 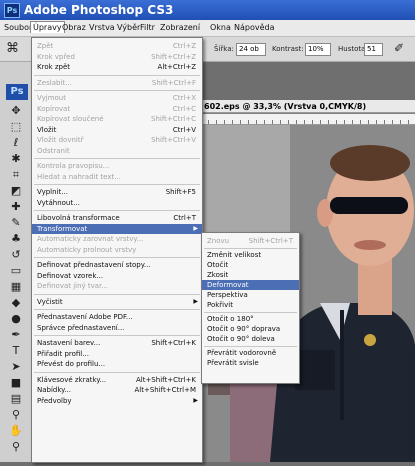 I want to click on menu-item-shortcut: Alt+Ctrl+Z, so click(x=176, y=67).